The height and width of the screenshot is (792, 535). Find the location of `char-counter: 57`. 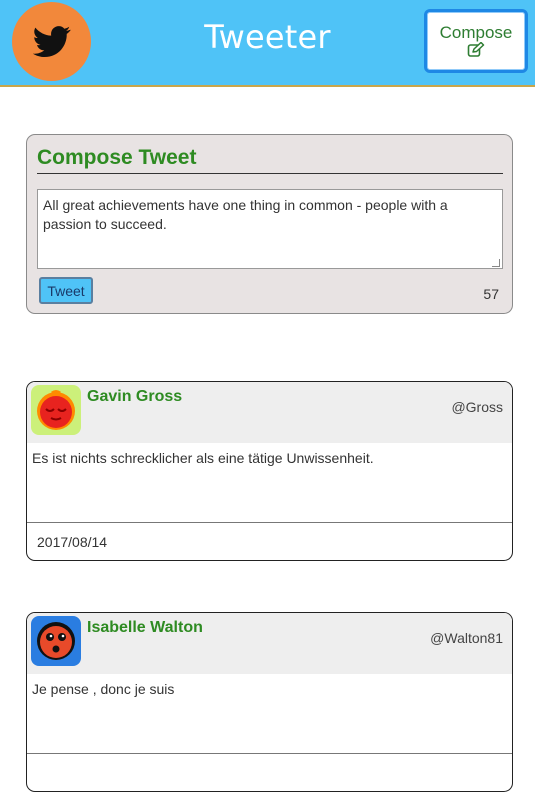

char-counter: 57 is located at coordinates (491, 294).